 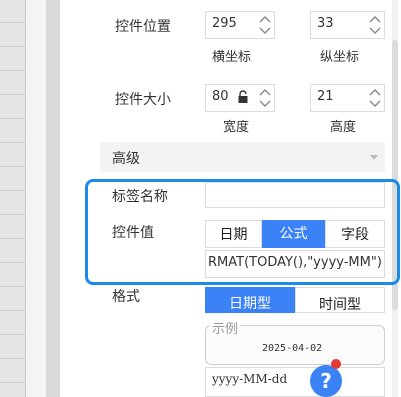 What do you see at coordinates (250, 379) in the screenshot?
I see `format-pattern-value: yyyy-MM-dd` at bounding box center [250, 379].